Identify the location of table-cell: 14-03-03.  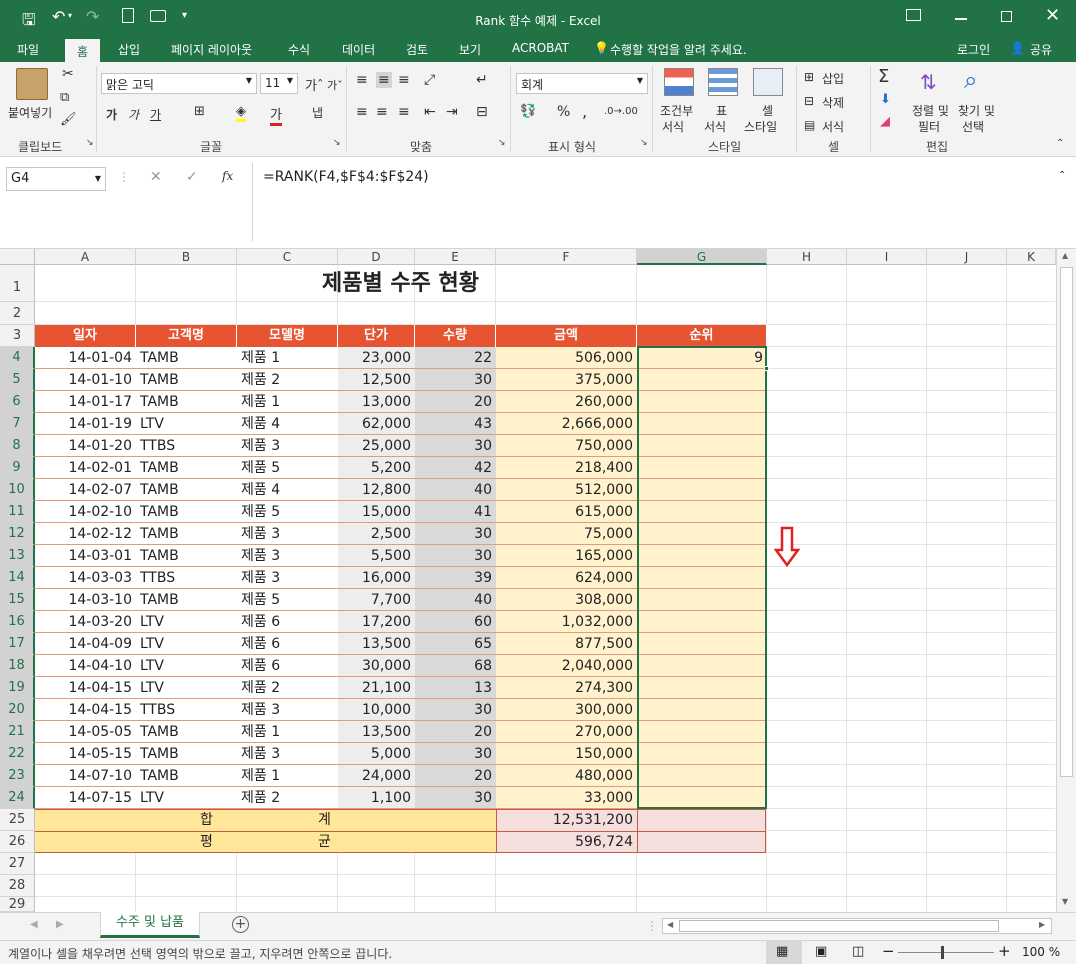
(85, 578).